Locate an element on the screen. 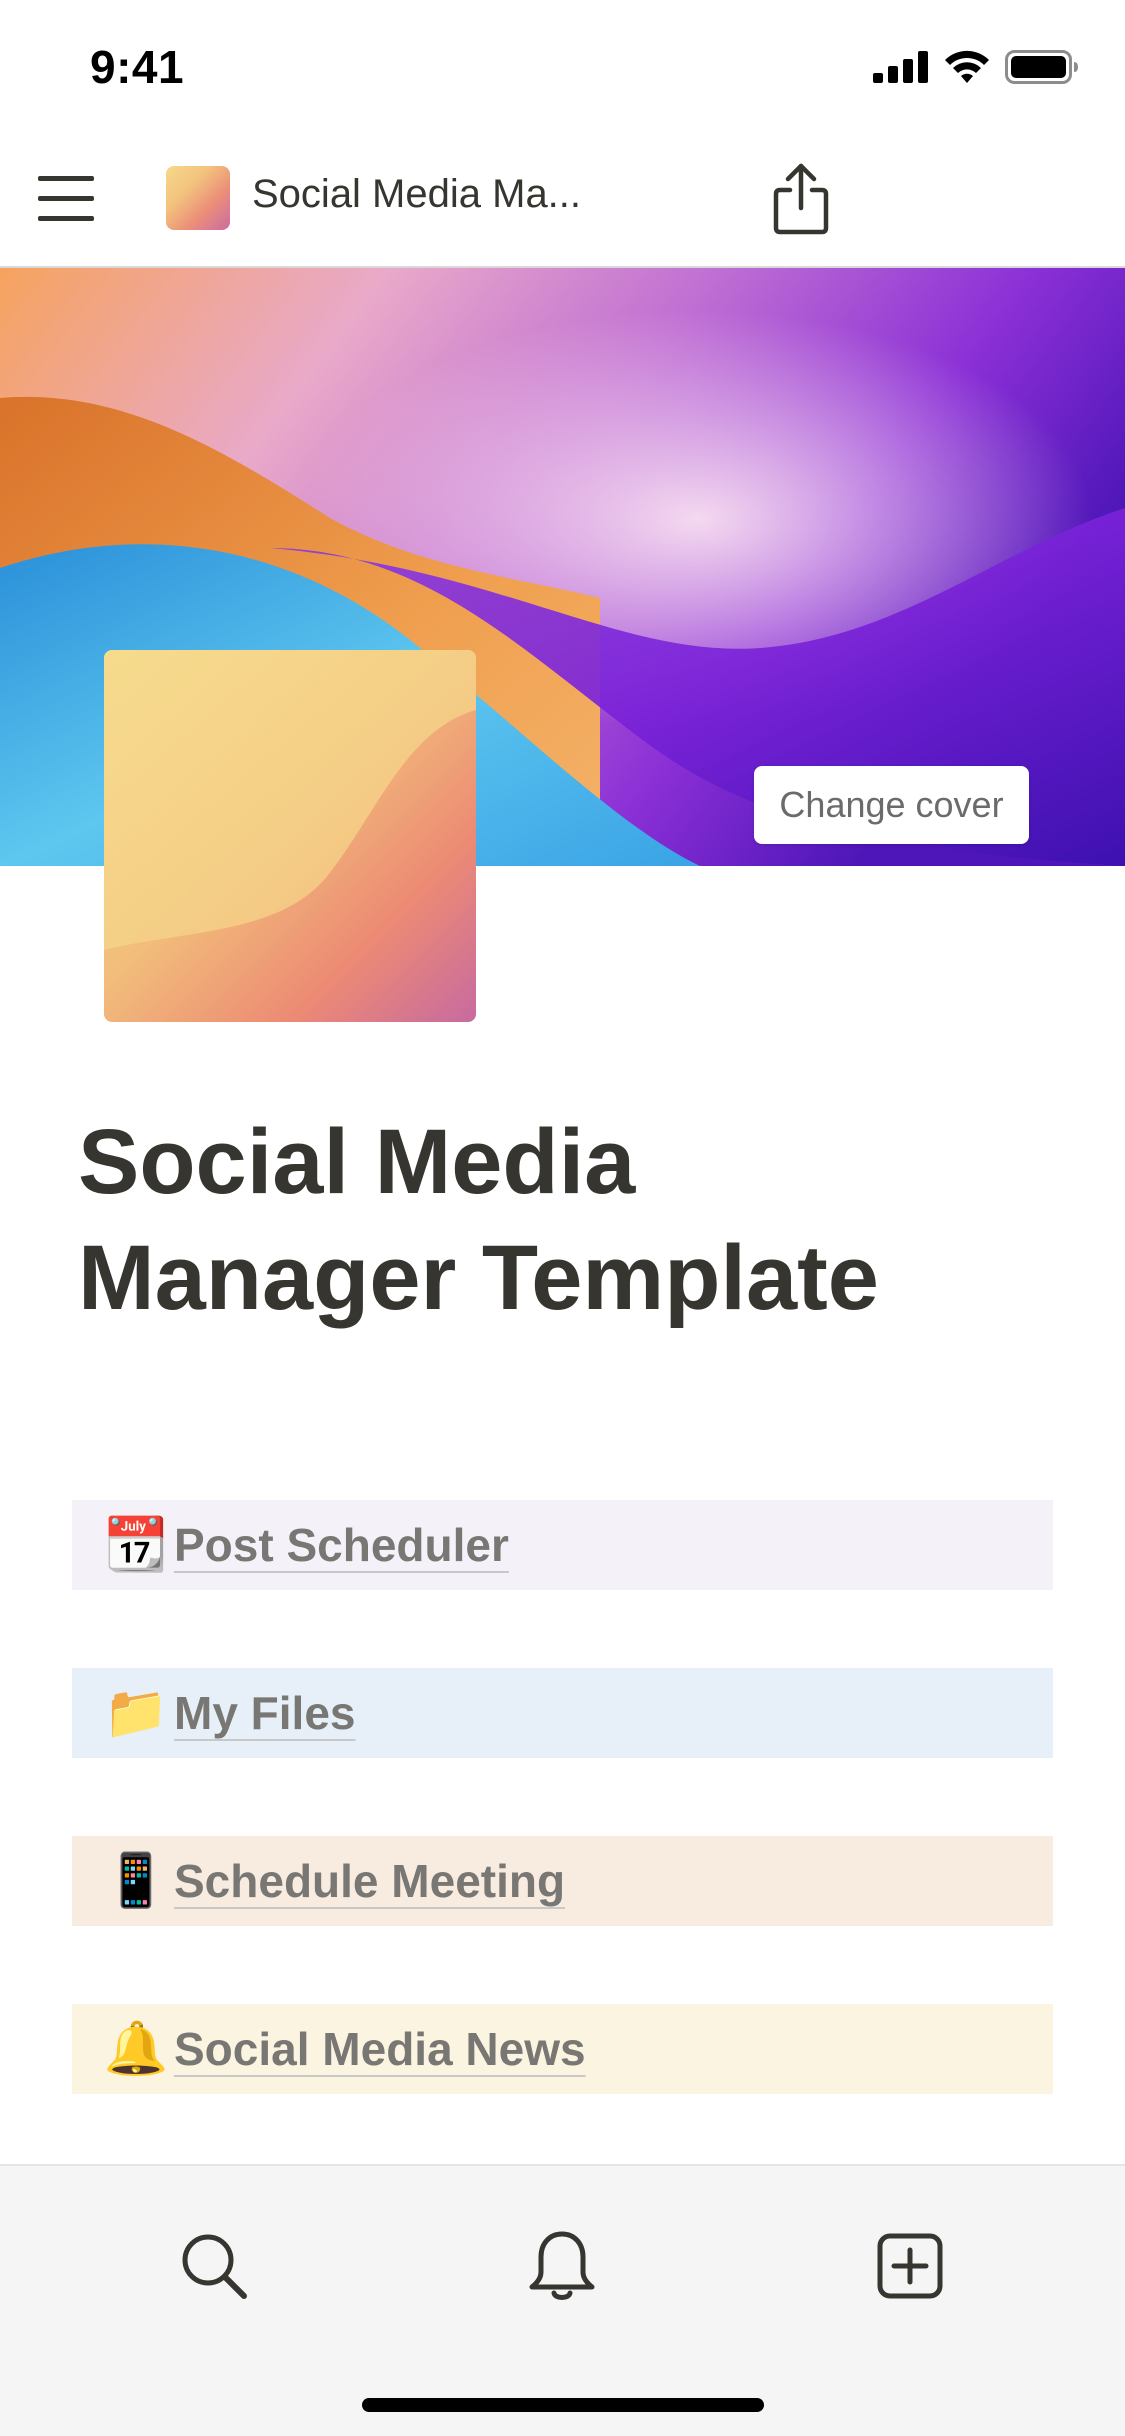 This screenshot has width=1125, height=2436. new-page-icon is located at coordinates (910, 2266).